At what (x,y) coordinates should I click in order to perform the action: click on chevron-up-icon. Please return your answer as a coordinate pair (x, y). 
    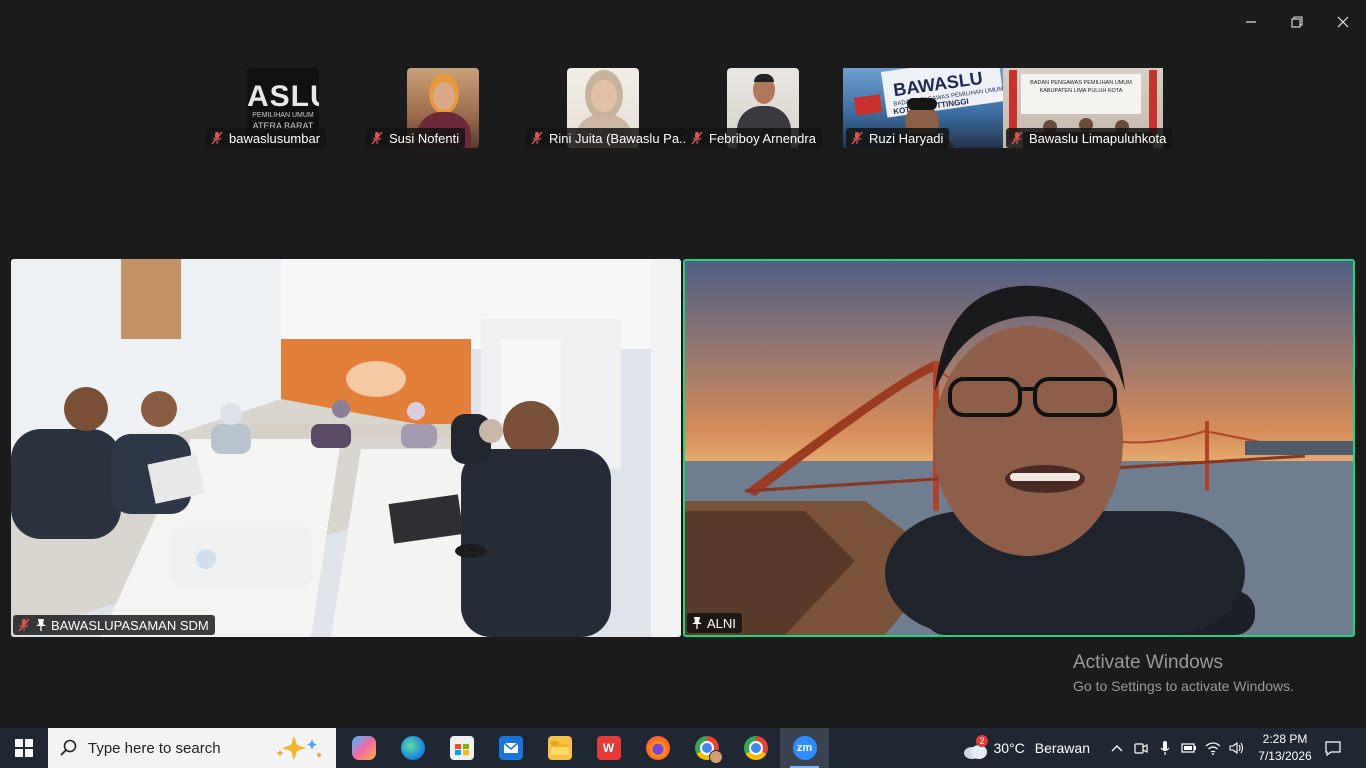
    Looking at the image, I should click on (1117, 748).